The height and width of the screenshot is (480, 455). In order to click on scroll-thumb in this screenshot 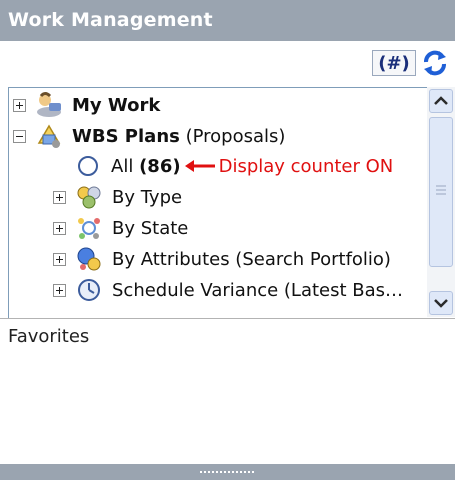, I will do `click(441, 192)`.